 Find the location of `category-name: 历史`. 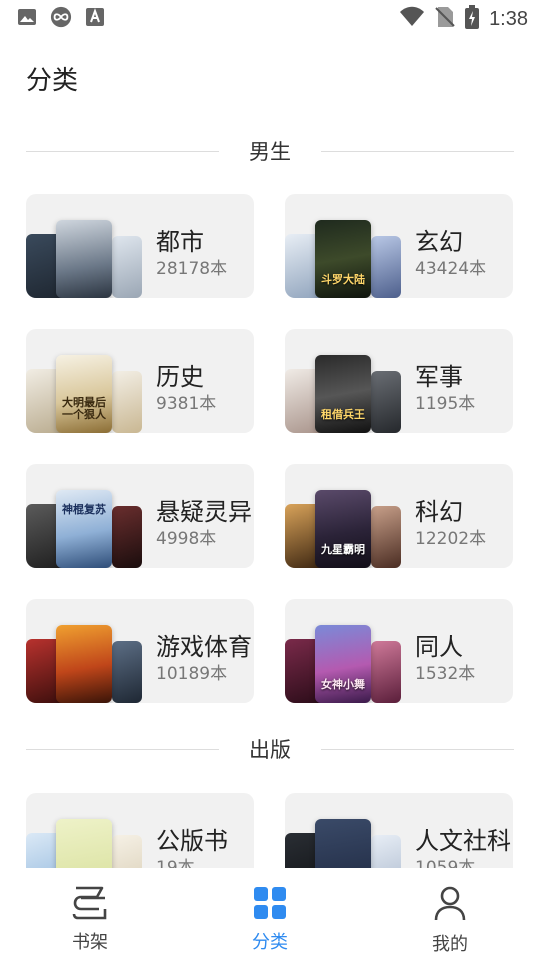

category-name: 历史 is located at coordinates (180, 377).